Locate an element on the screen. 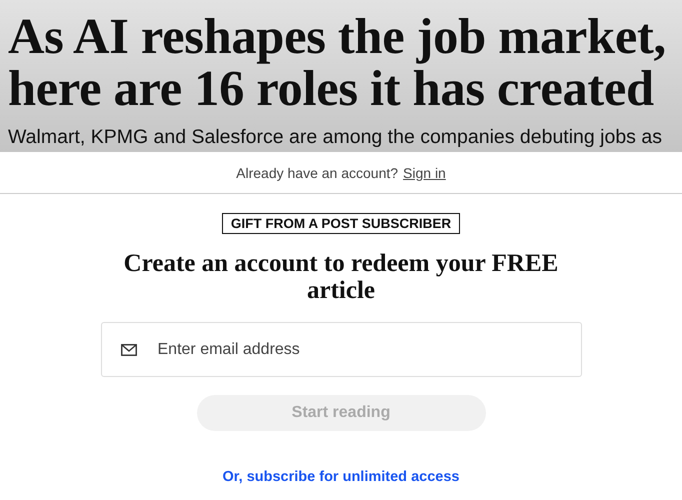 This screenshot has width=682, height=500. email-field: Enter email address is located at coordinates (341, 349).